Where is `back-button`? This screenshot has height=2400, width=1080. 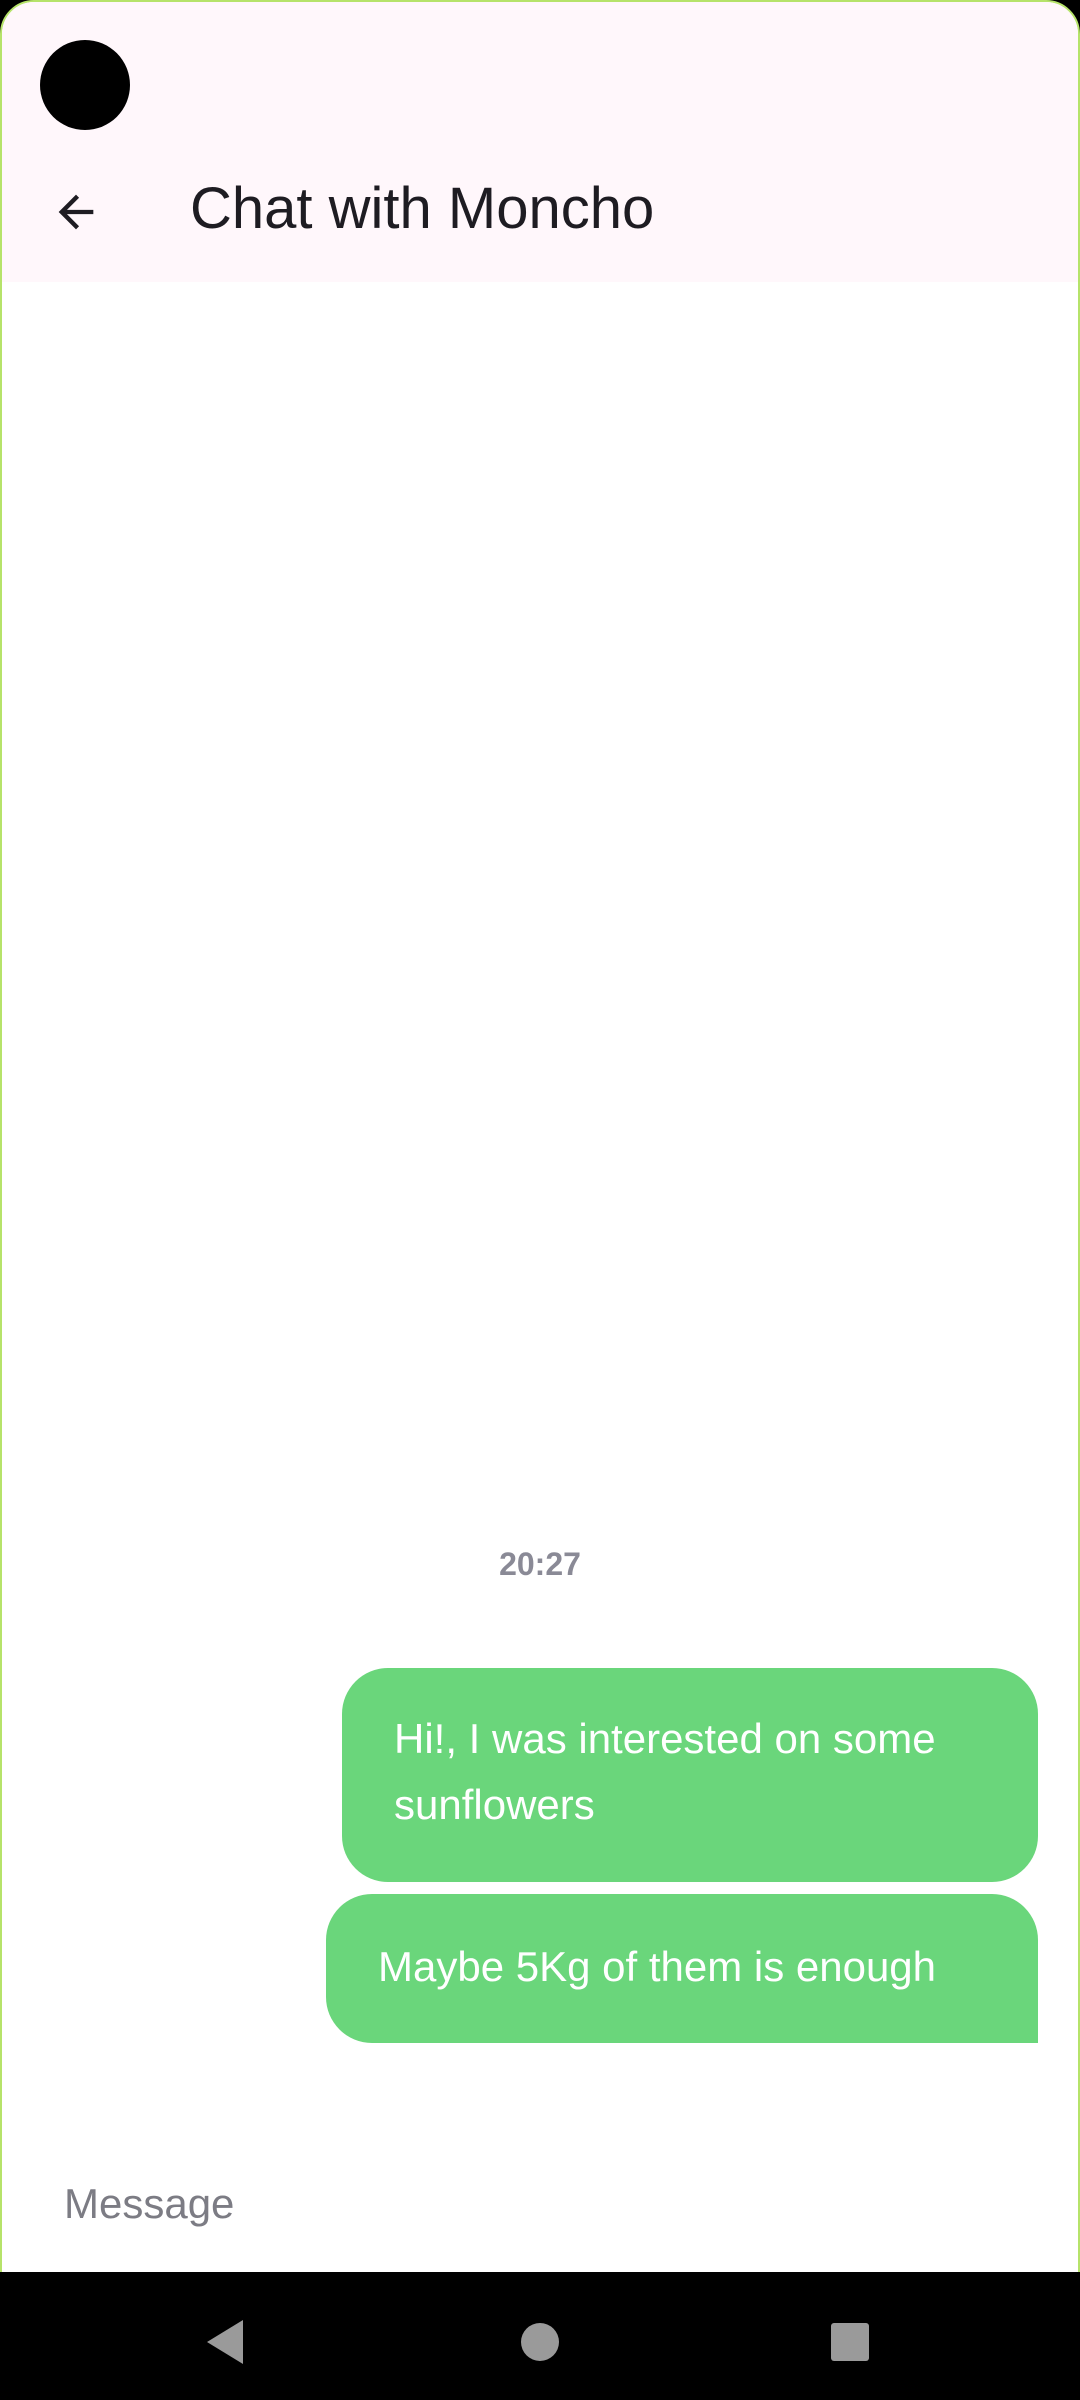 back-button is located at coordinates (76, 212).